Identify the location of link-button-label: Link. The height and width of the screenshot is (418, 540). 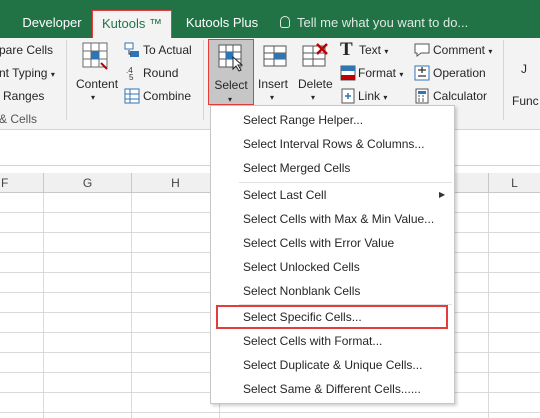
(369, 96).